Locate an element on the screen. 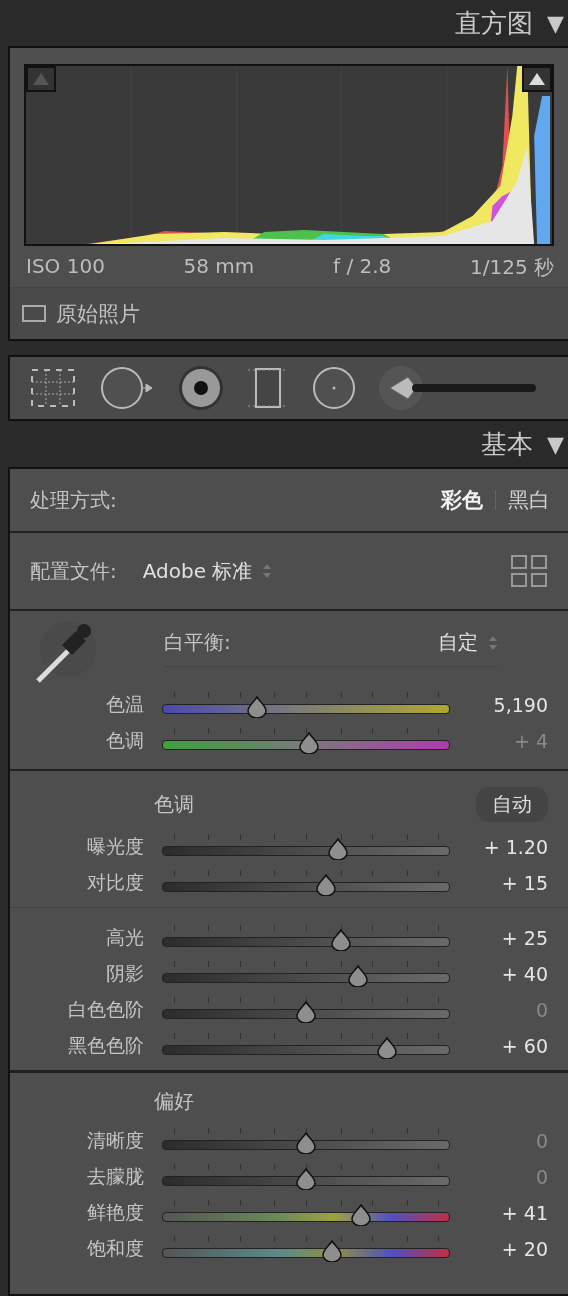 This screenshot has width=568, height=1296. slider-label: 饱和度 is located at coordinates (115, 1248).